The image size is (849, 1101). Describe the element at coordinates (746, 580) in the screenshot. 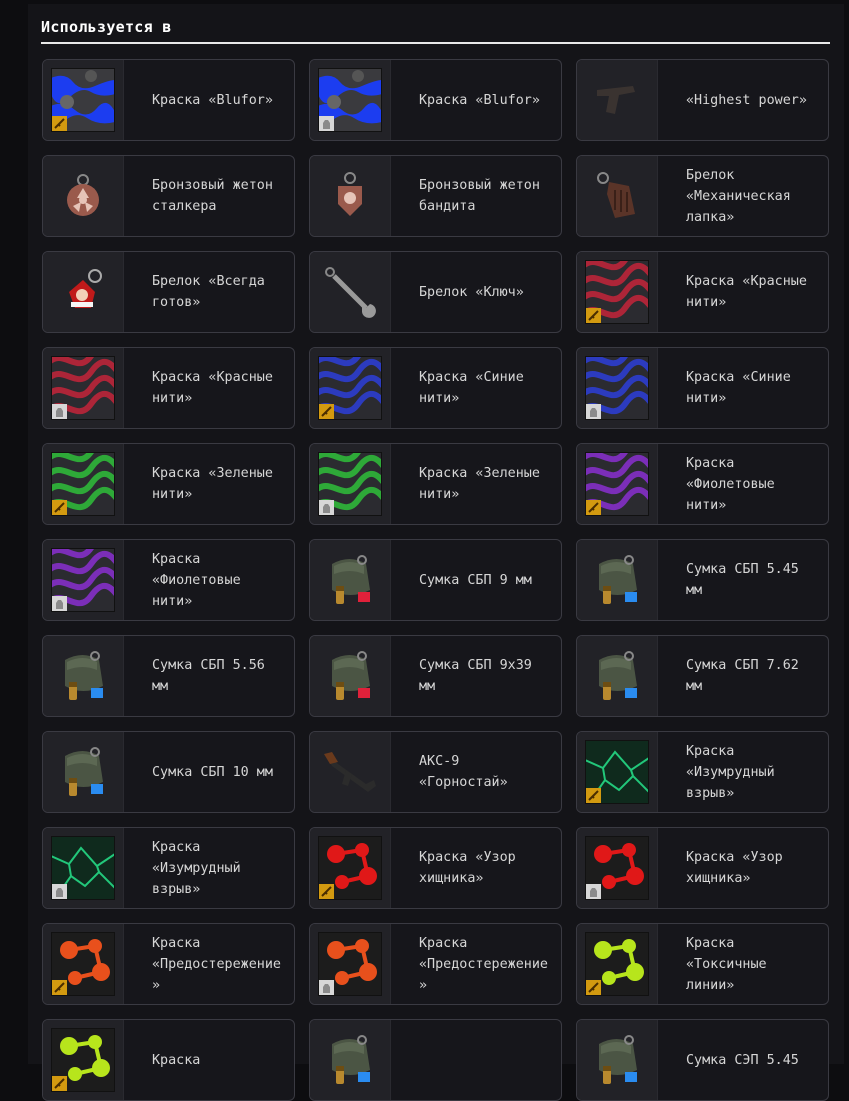

I see `item-name: Сумка СБП 5.45 мм` at that location.